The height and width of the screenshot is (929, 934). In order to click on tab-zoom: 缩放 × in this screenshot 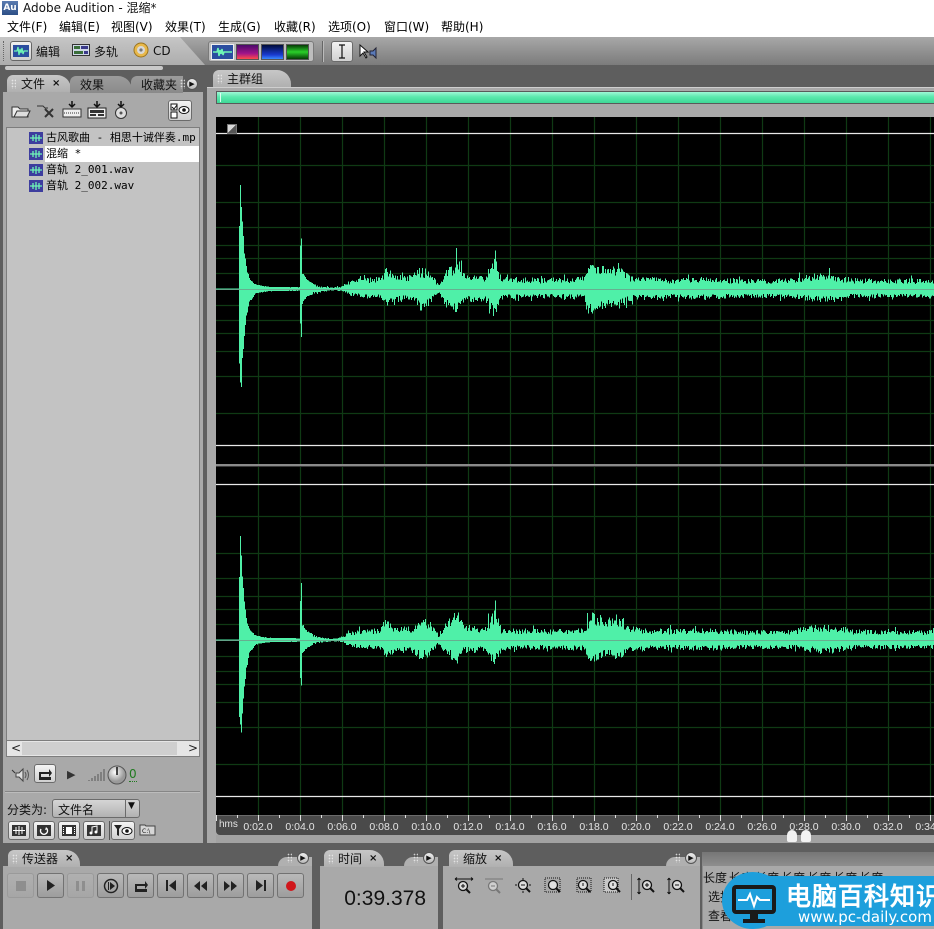, I will do `click(481, 858)`.